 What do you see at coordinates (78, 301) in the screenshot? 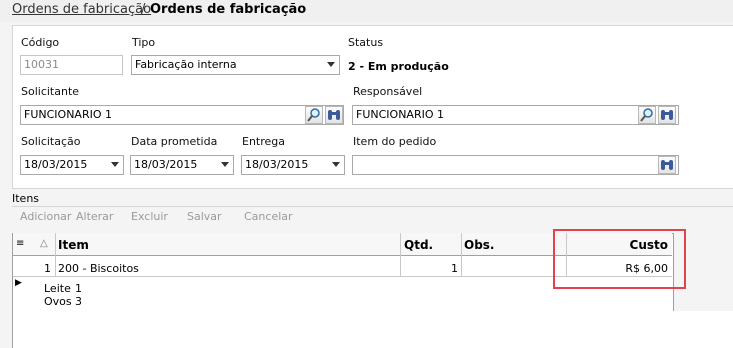
I see `detail-item-qty: 3` at bounding box center [78, 301].